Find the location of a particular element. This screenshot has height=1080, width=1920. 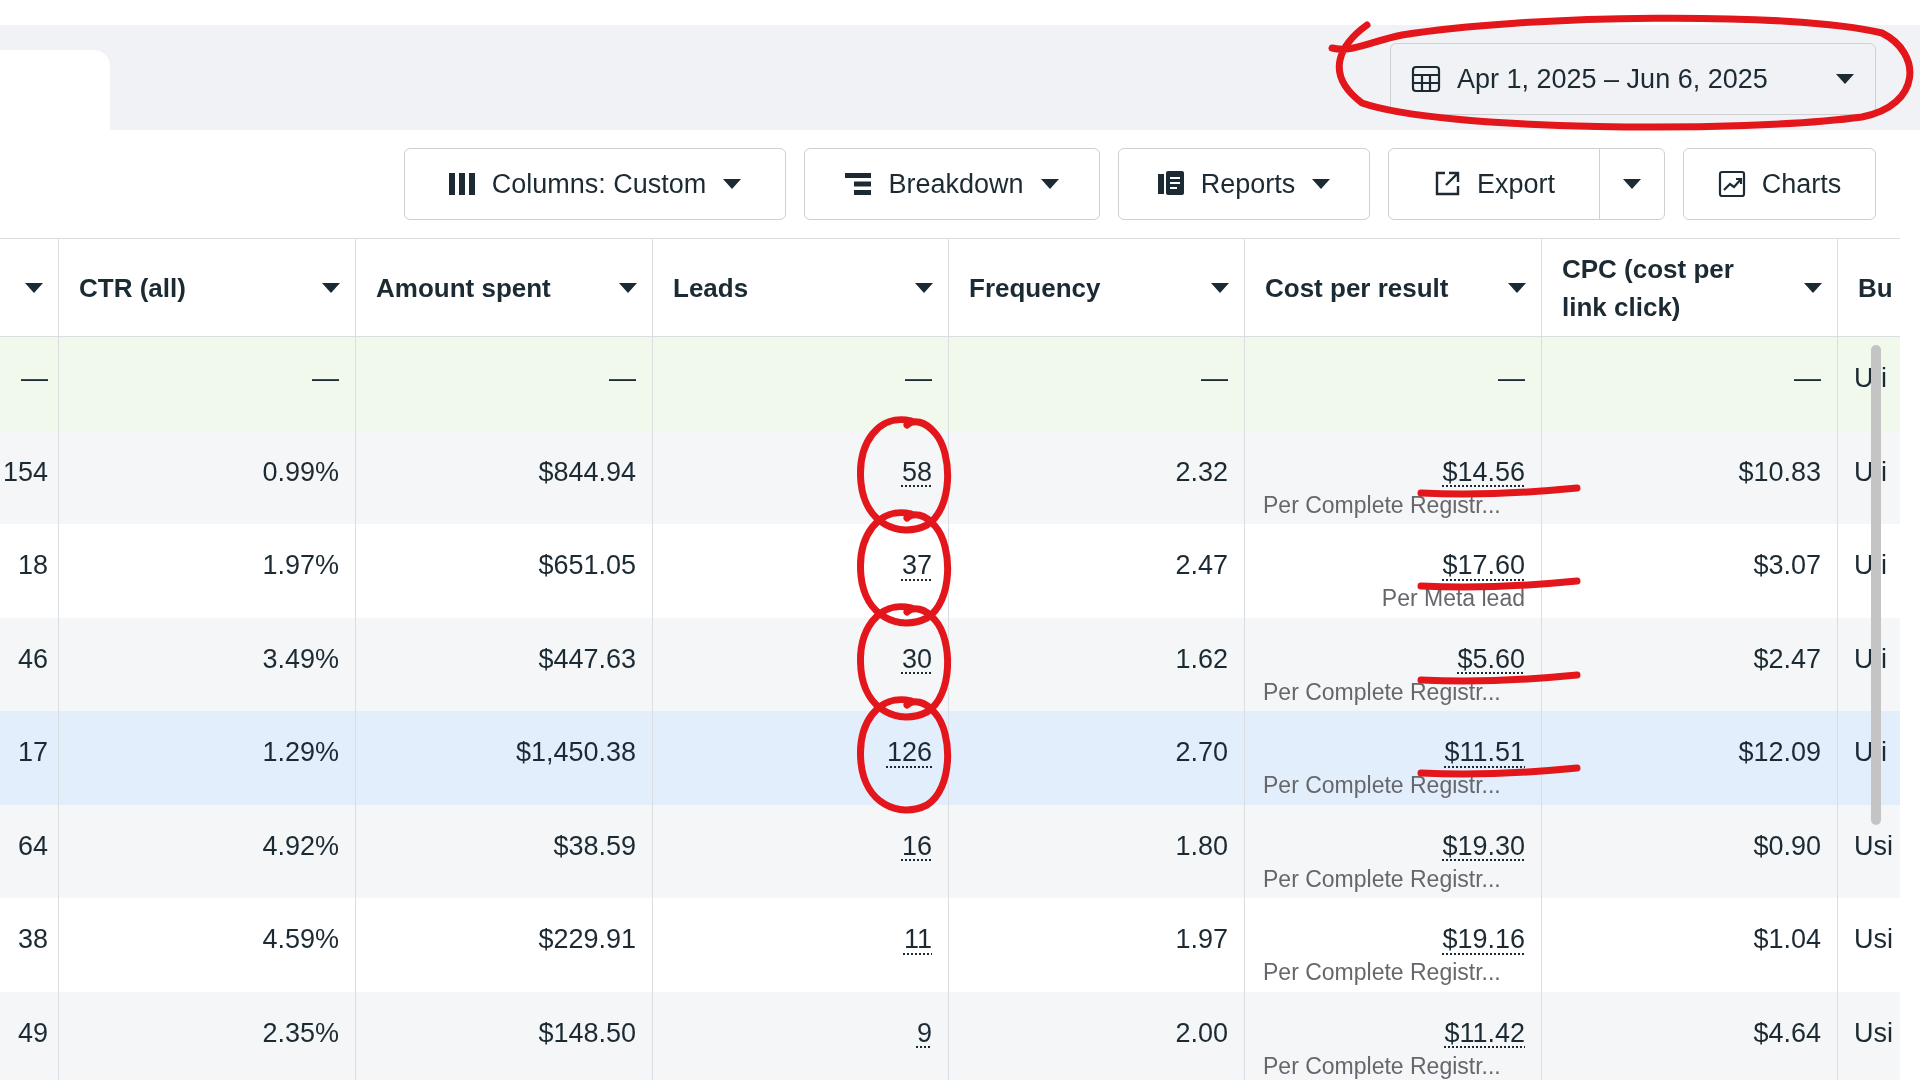

calendar-icon is located at coordinates (1426, 79).